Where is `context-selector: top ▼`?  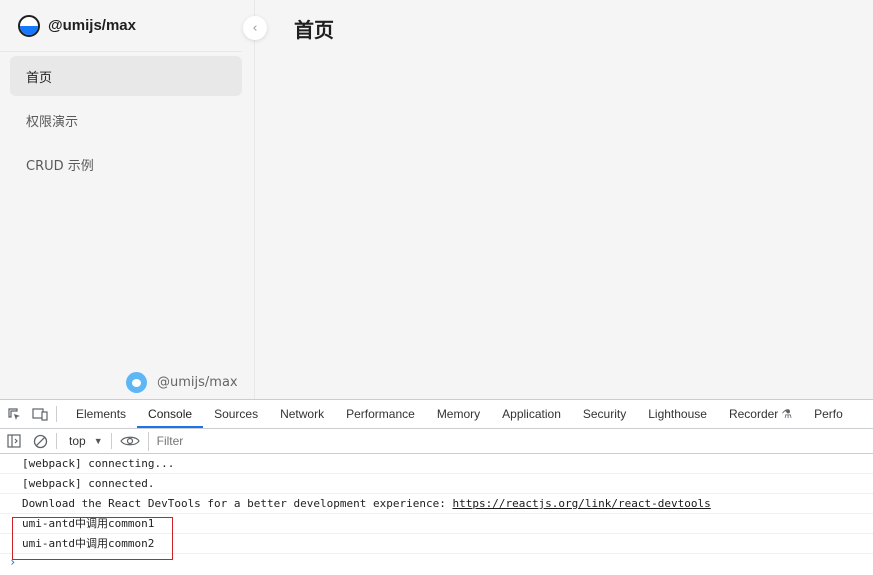 context-selector: top ▼ is located at coordinates (86, 441).